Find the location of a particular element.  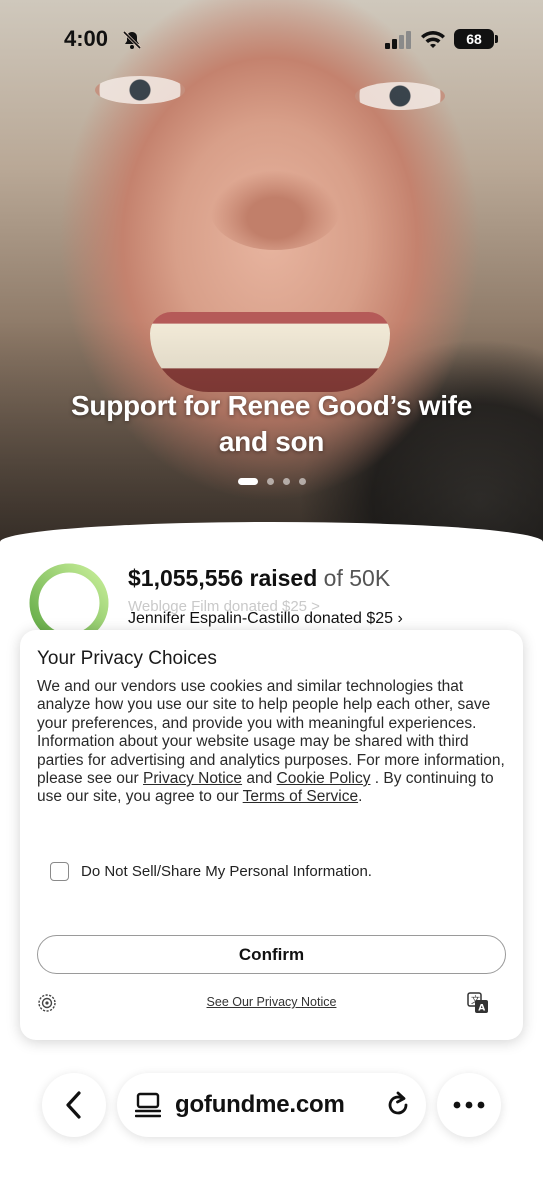

more-options-button is located at coordinates (469, 1105).